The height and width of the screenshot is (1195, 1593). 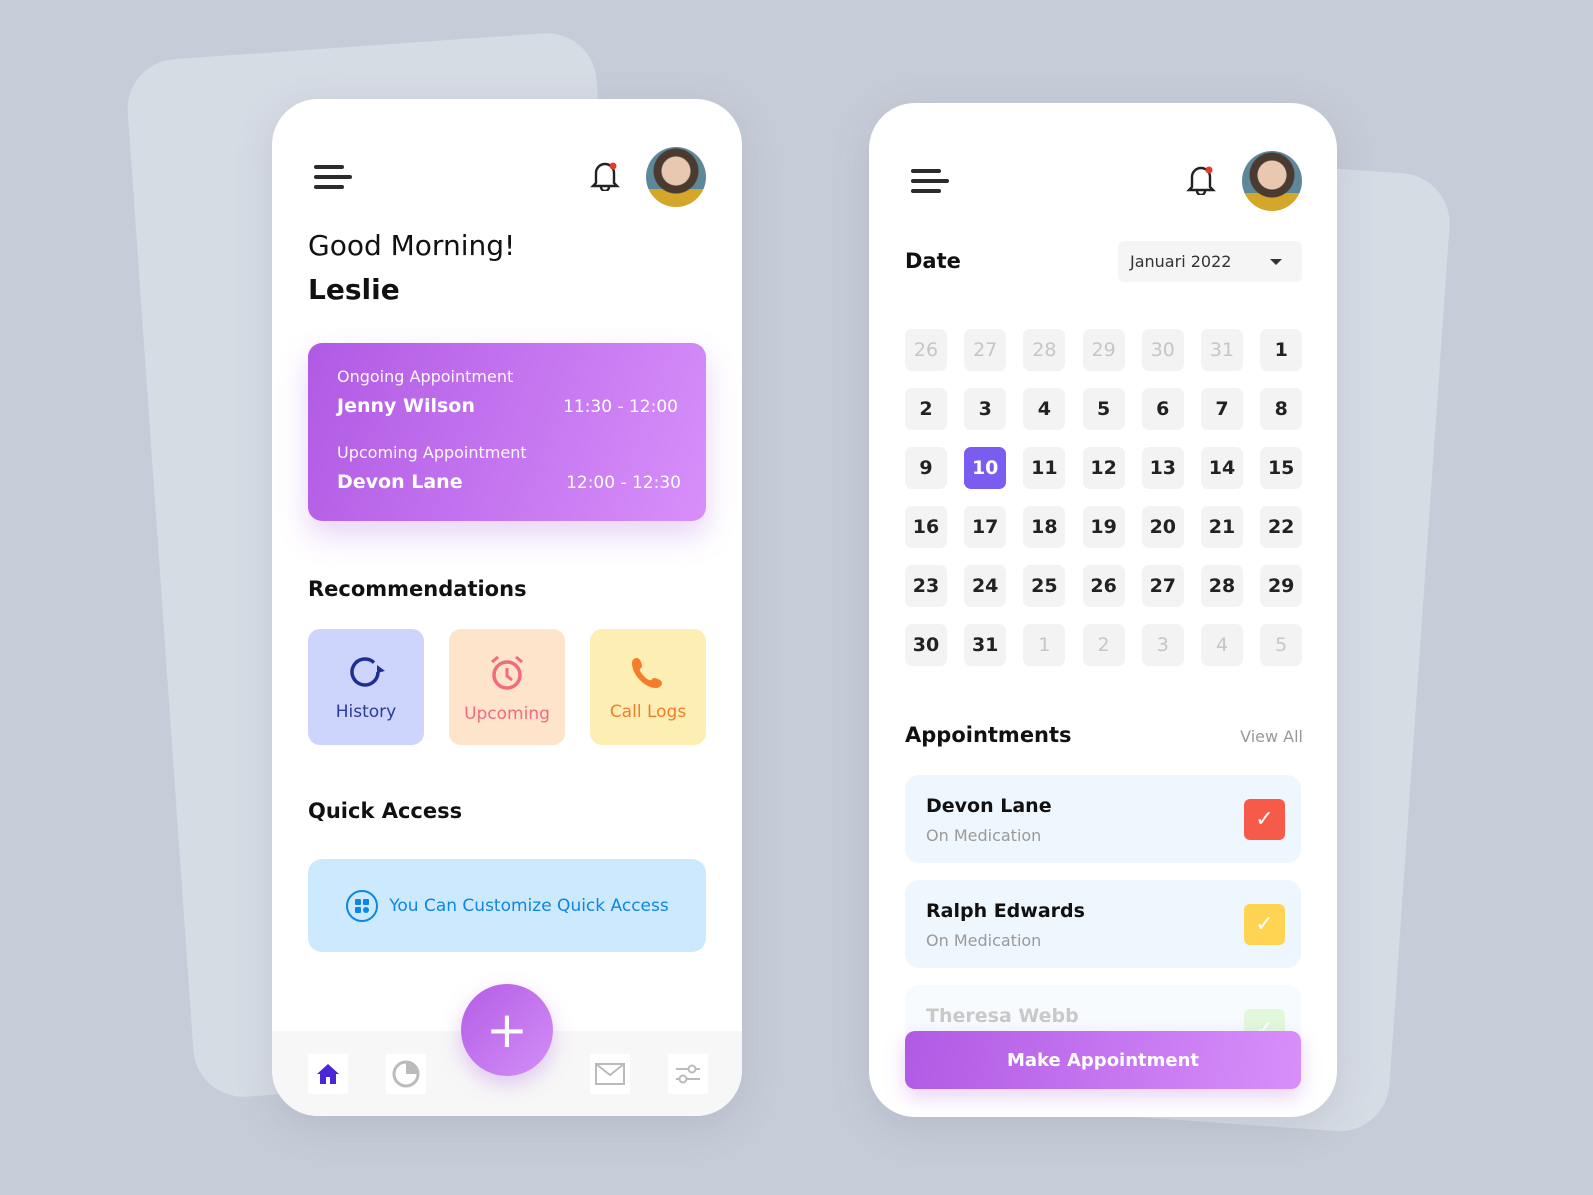 I want to click on ongoing-name: Jenny Wilson, so click(x=406, y=406).